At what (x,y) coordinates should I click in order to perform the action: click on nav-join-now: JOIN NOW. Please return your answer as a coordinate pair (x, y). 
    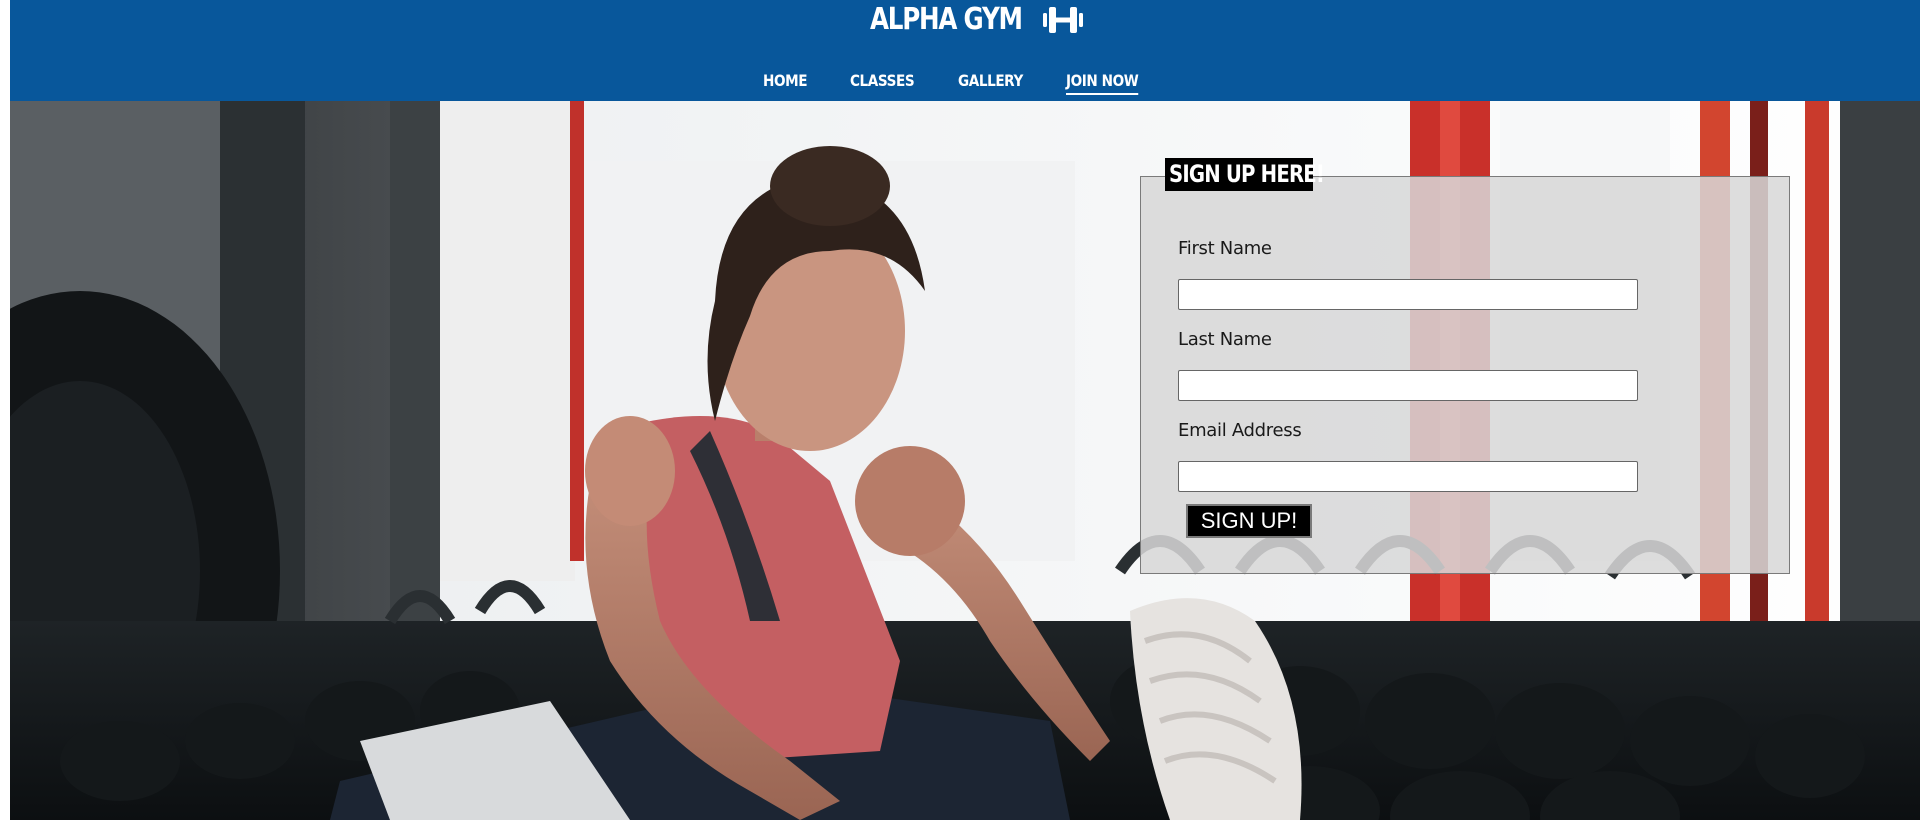
    Looking at the image, I should click on (1102, 82).